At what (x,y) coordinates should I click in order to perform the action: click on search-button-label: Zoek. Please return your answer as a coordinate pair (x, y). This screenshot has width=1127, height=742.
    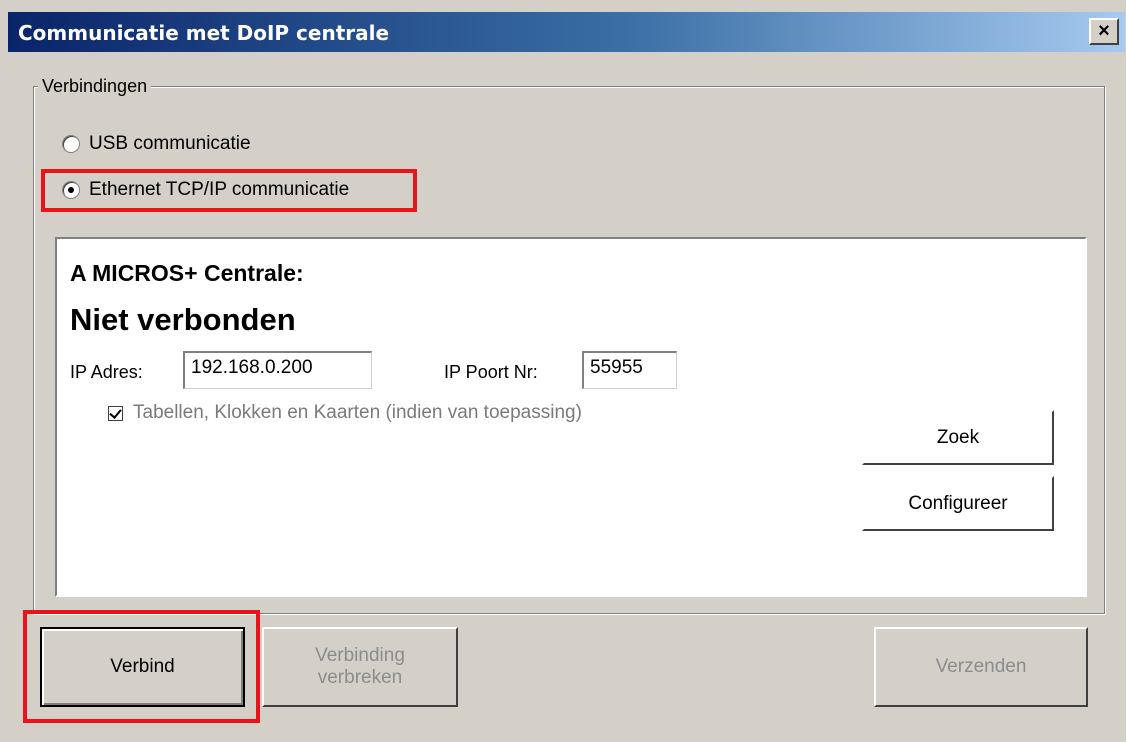
    Looking at the image, I should click on (958, 437).